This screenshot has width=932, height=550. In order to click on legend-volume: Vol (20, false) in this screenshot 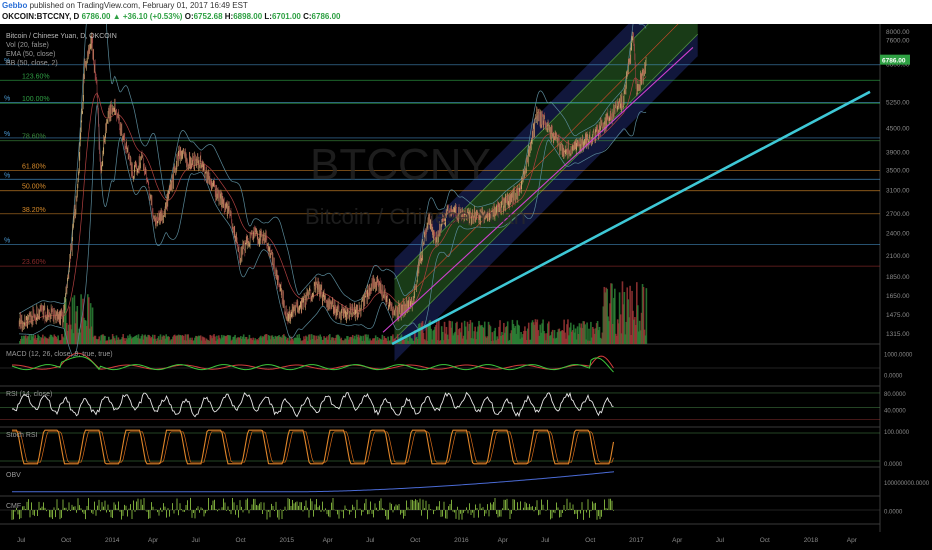, I will do `click(27, 45)`.